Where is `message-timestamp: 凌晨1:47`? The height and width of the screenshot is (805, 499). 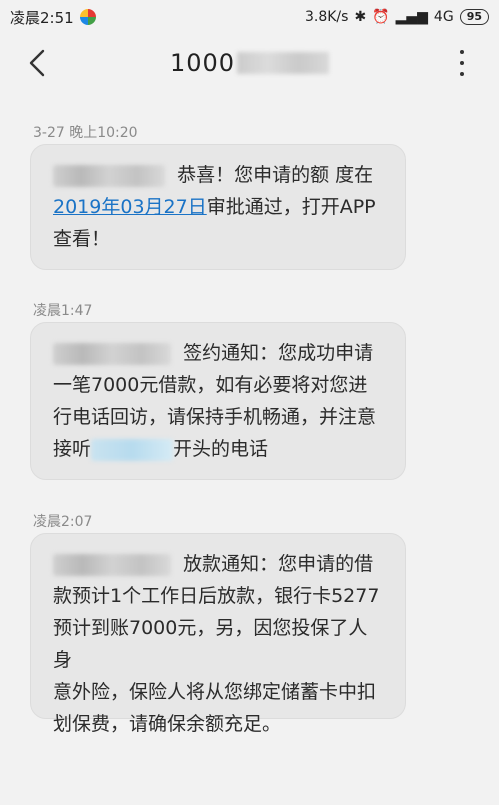
message-timestamp: 凌晨1:47 is located at coordinates (63, 311).